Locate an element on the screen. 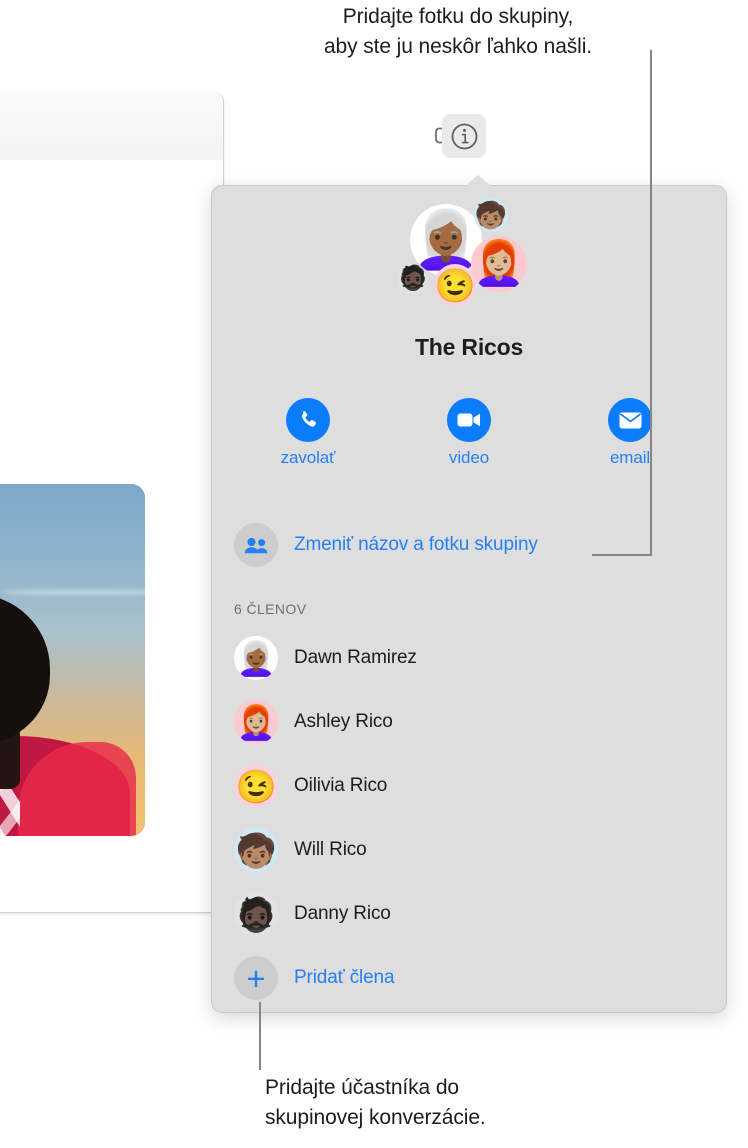  cluster-avatar-will: 🧒🏽 is located at coordinates (491, 215).